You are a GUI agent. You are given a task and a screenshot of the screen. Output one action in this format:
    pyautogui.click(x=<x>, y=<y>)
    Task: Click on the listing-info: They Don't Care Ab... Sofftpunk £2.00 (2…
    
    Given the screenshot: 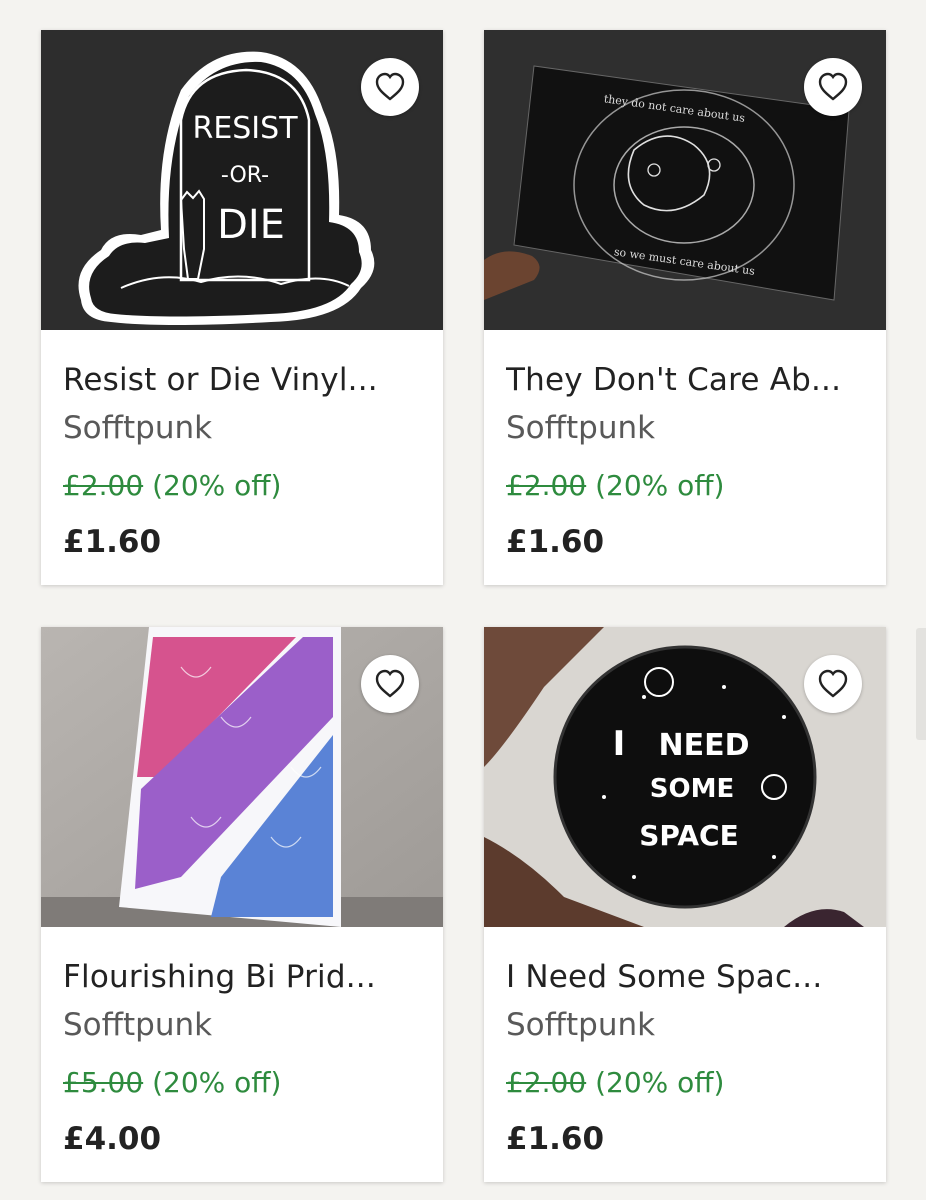 What is the action you would take?
    pyautogui.click(x=687, y=446)
    